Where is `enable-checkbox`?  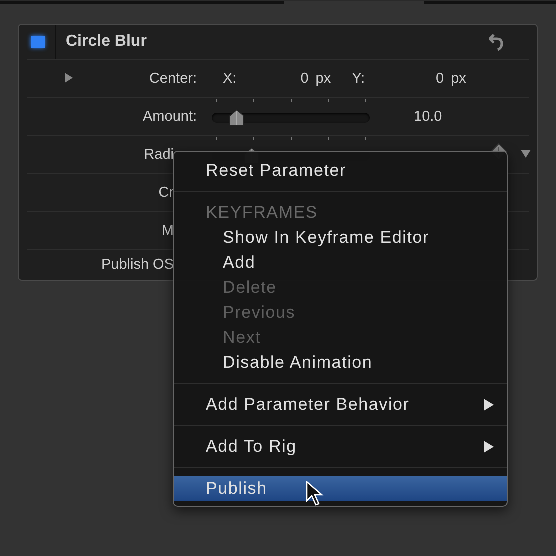 enable-checkbox is located at coordinates (38, 42).